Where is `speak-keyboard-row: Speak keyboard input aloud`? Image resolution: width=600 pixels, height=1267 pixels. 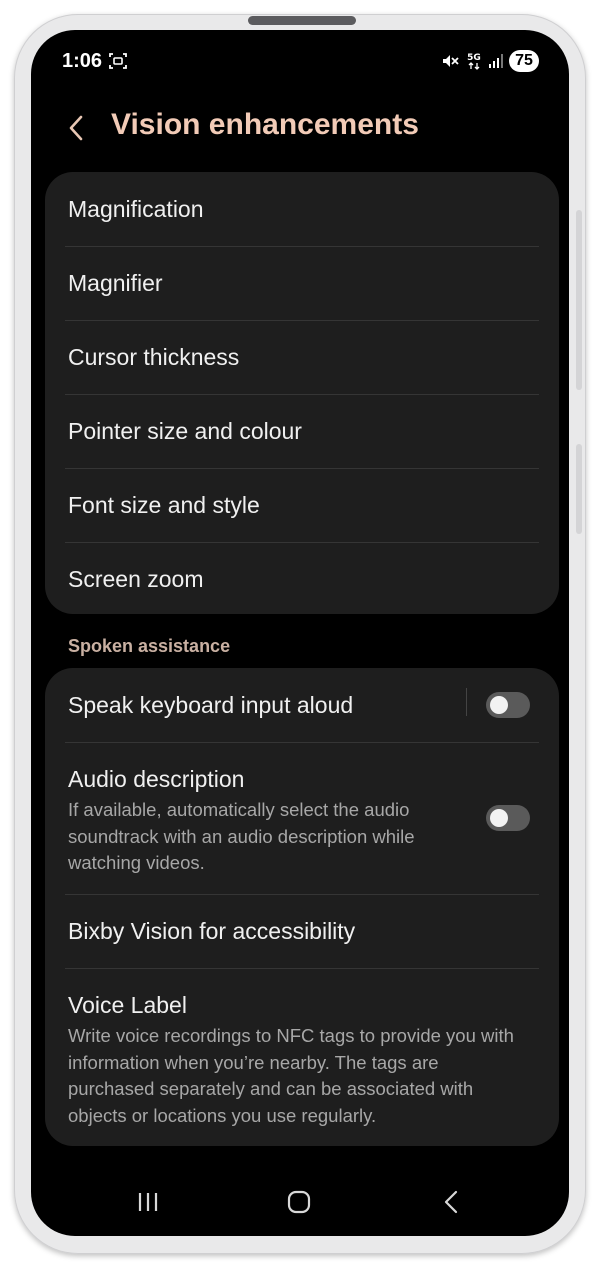 speak-keyboard-row: Speak keyboard input aloud is located at coordinates (302, 705).